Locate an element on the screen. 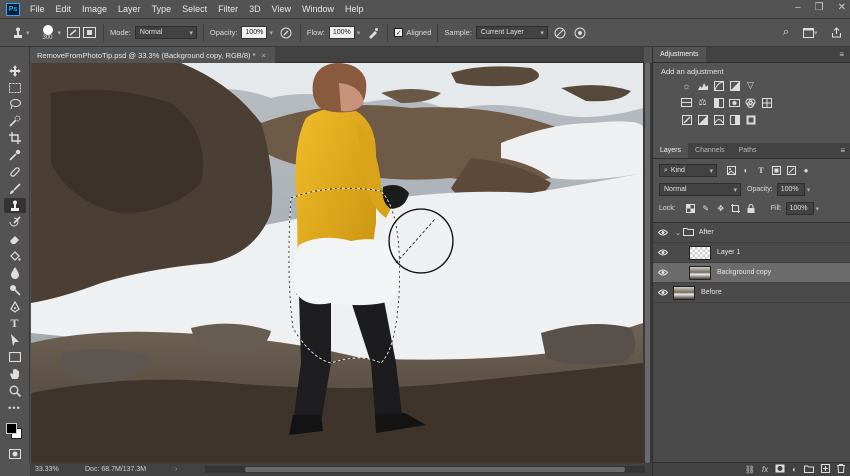 This screenshot has height=476, width=850. healing-brush-tool-icon is located at coordinates (15, 171).